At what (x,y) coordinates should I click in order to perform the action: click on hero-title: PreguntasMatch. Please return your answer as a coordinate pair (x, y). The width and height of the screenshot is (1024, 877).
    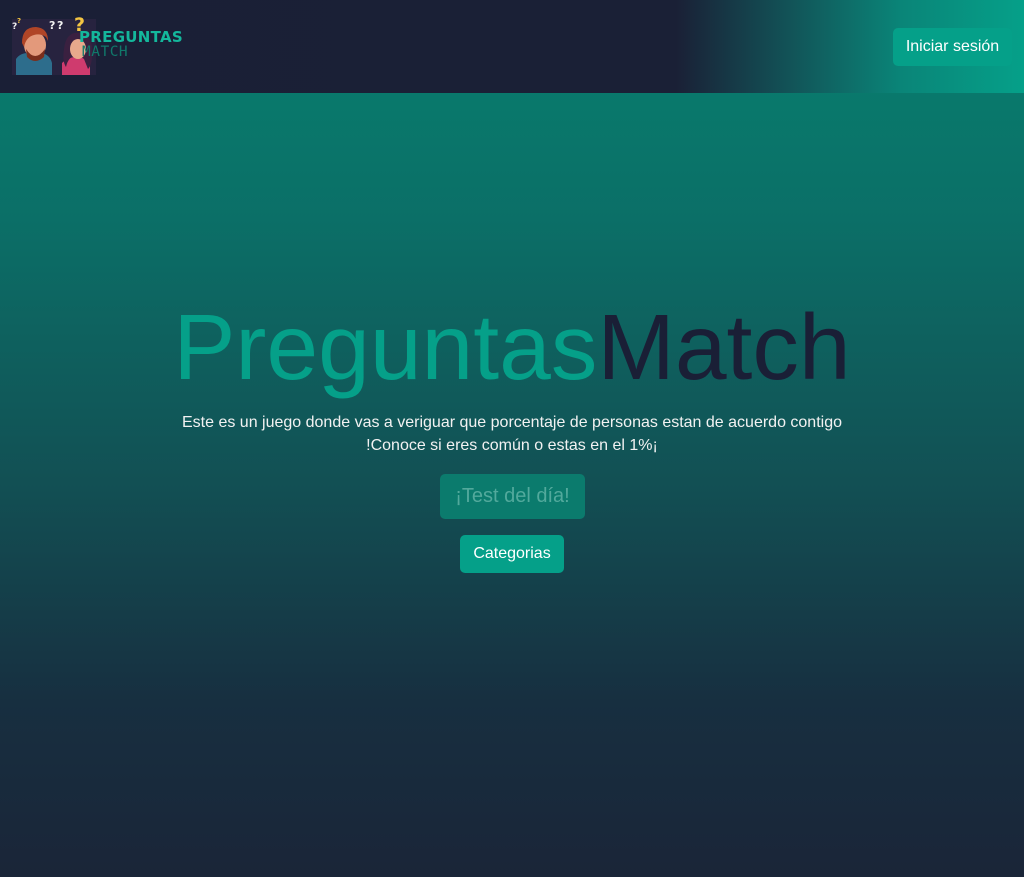
    Looking at the image, I should click on (512, 347).